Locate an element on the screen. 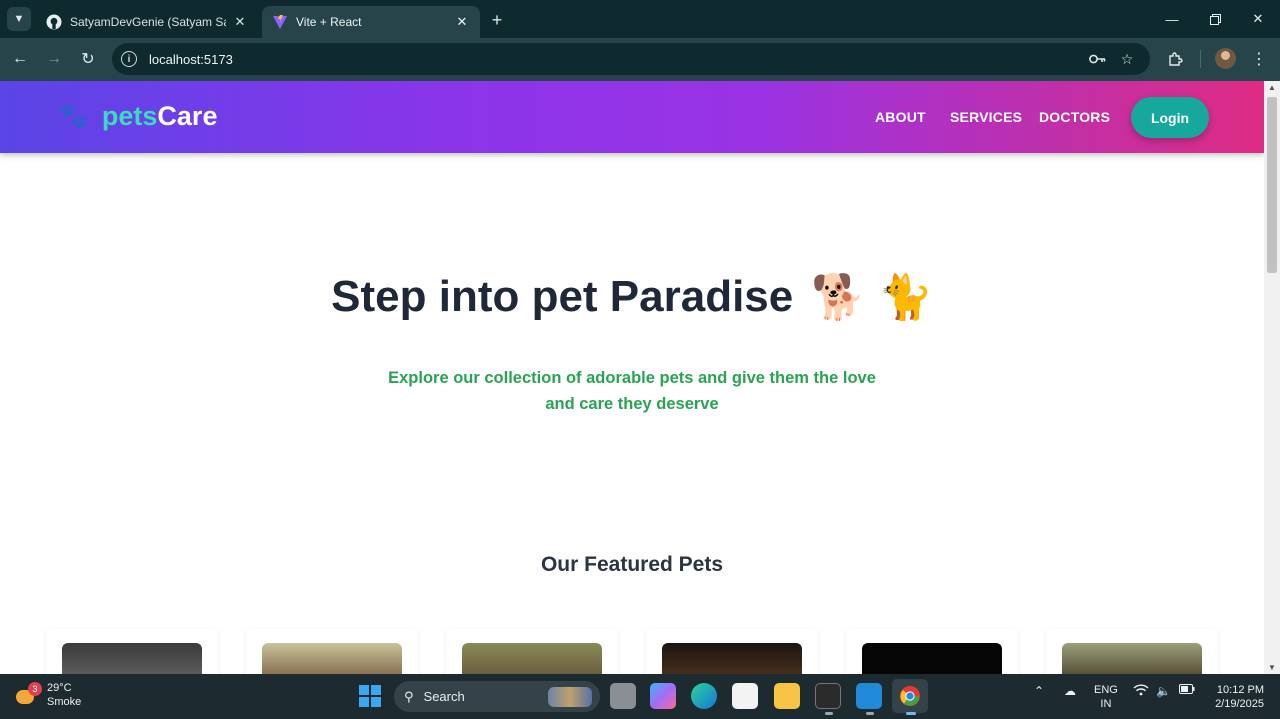 This screenshot has width=1280, height=719. chrome-icon is located at coordinates (910, 696).